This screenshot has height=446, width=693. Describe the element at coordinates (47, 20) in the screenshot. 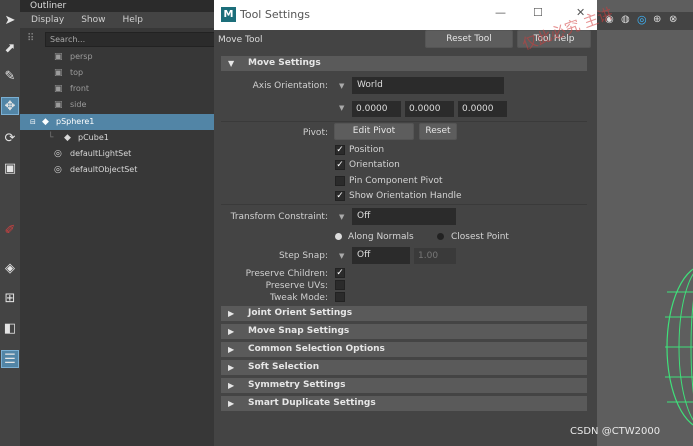

I see `menu-display: Display` at that location.